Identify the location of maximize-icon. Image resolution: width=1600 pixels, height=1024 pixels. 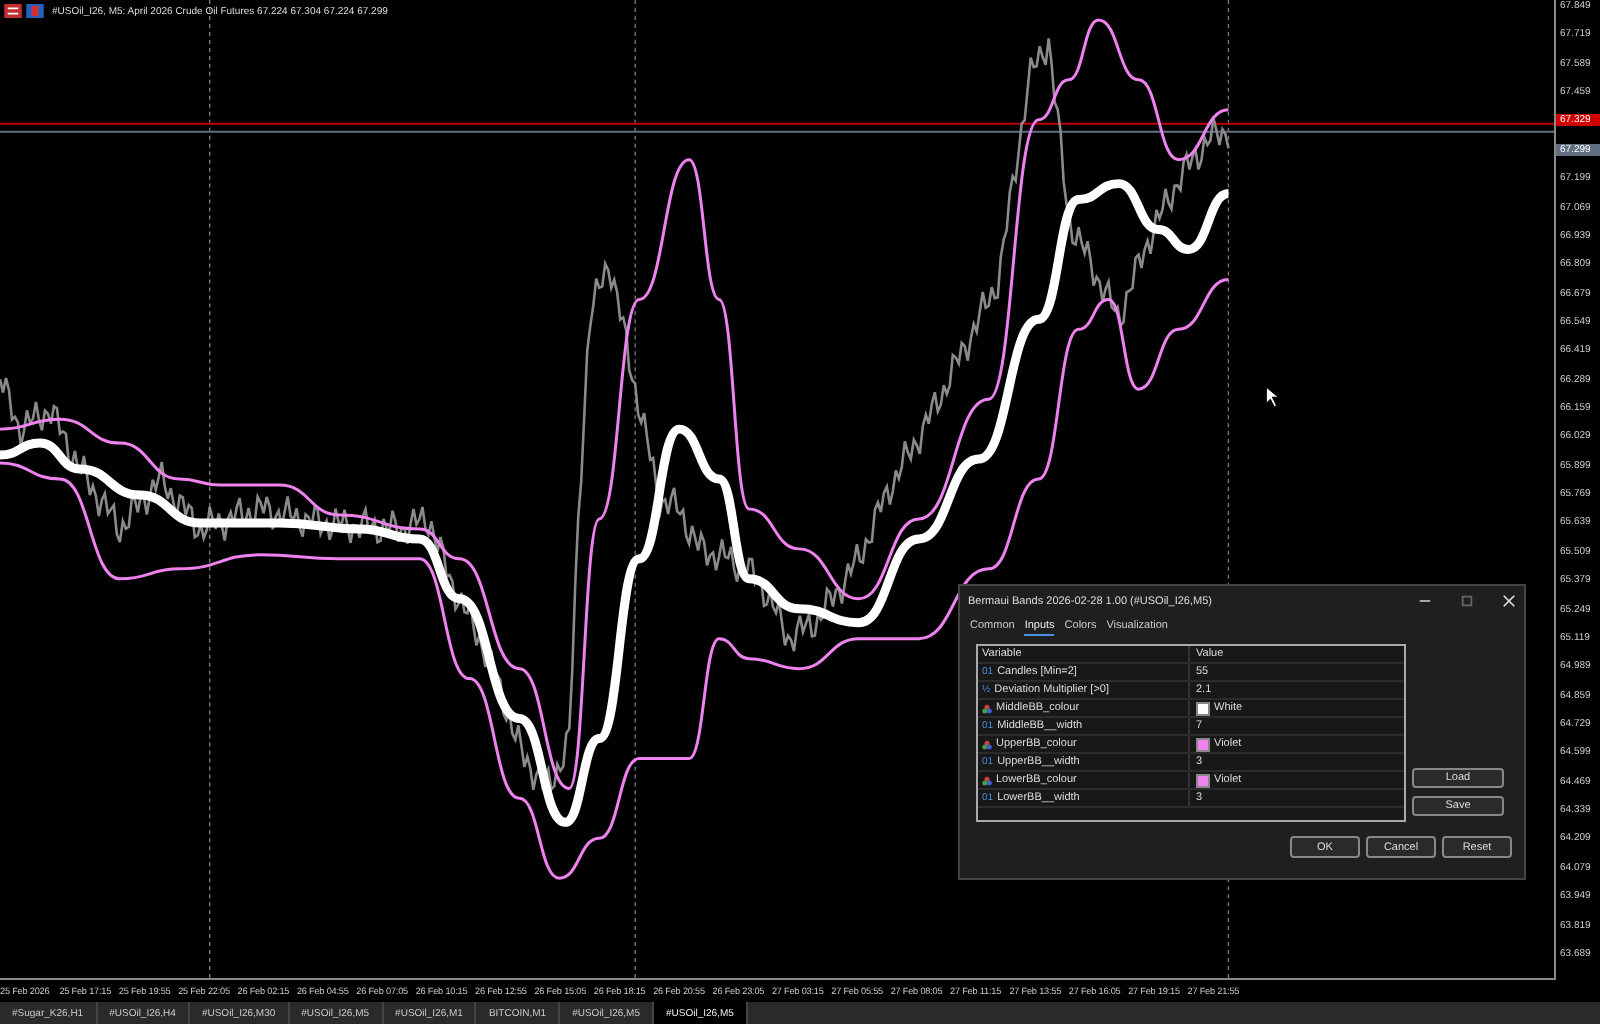
(1467, 601).